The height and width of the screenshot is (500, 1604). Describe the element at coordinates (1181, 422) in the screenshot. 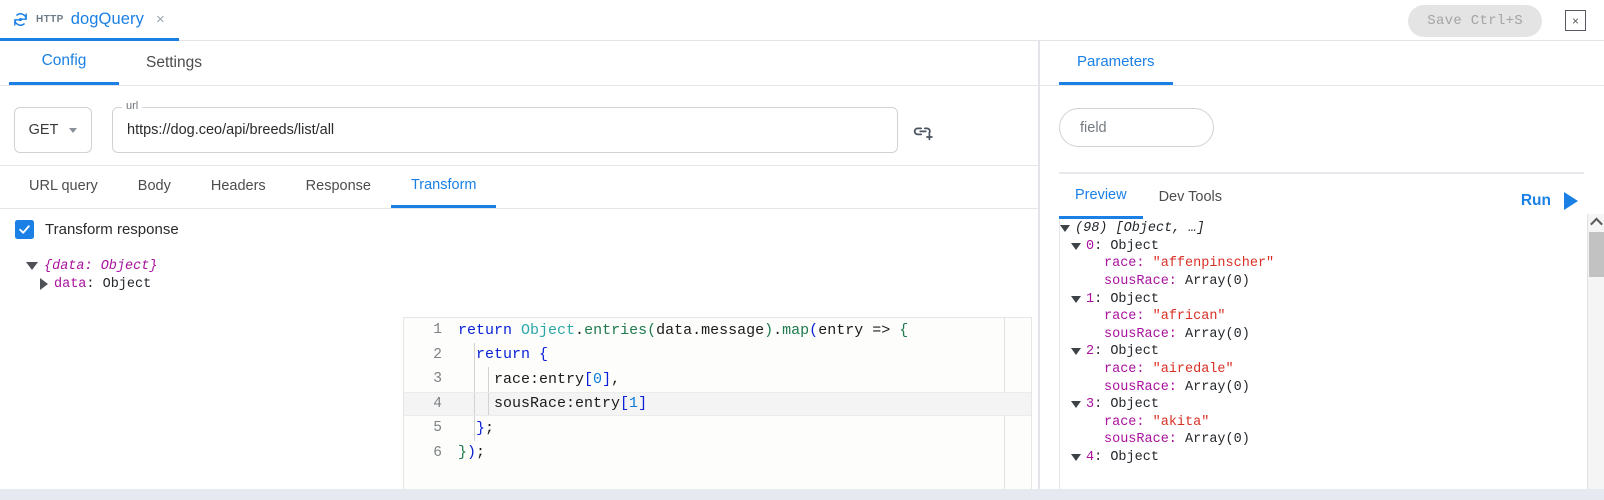

I see `json-prop-value: "akita"` at that location.